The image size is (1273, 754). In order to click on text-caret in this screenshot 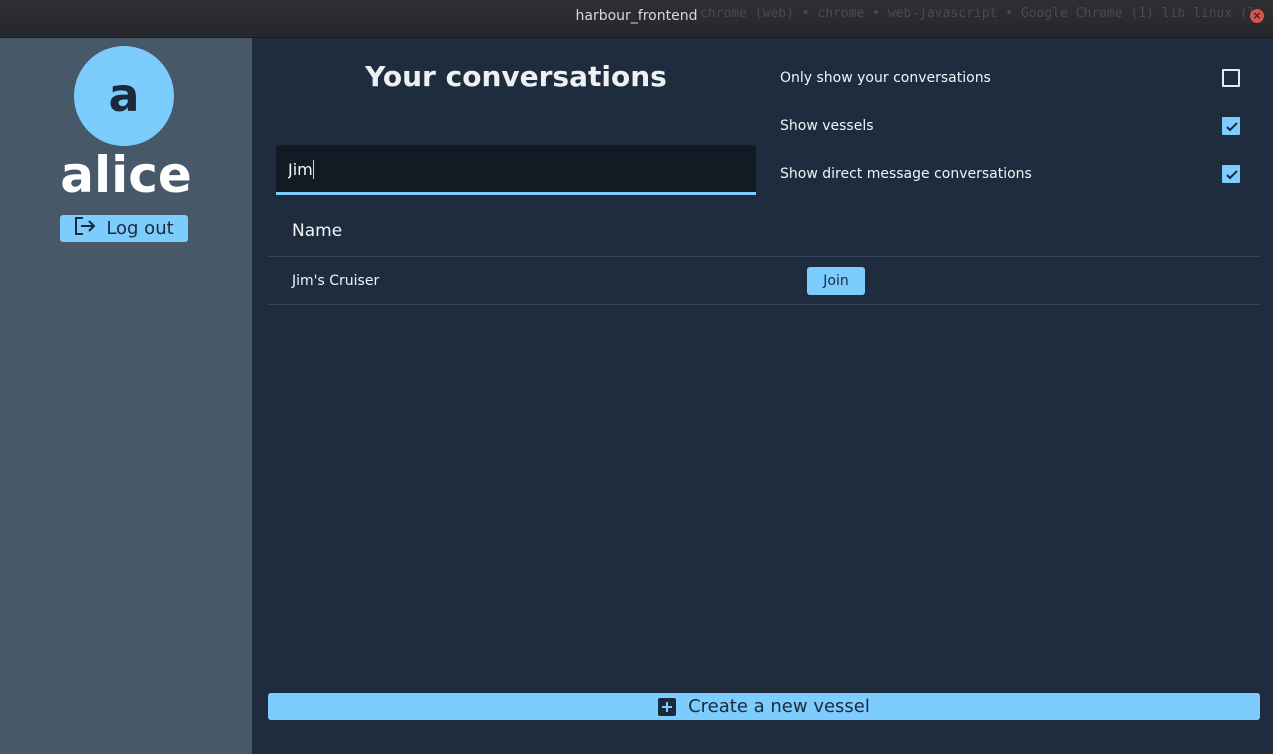, I will do `click(313, 169)`.